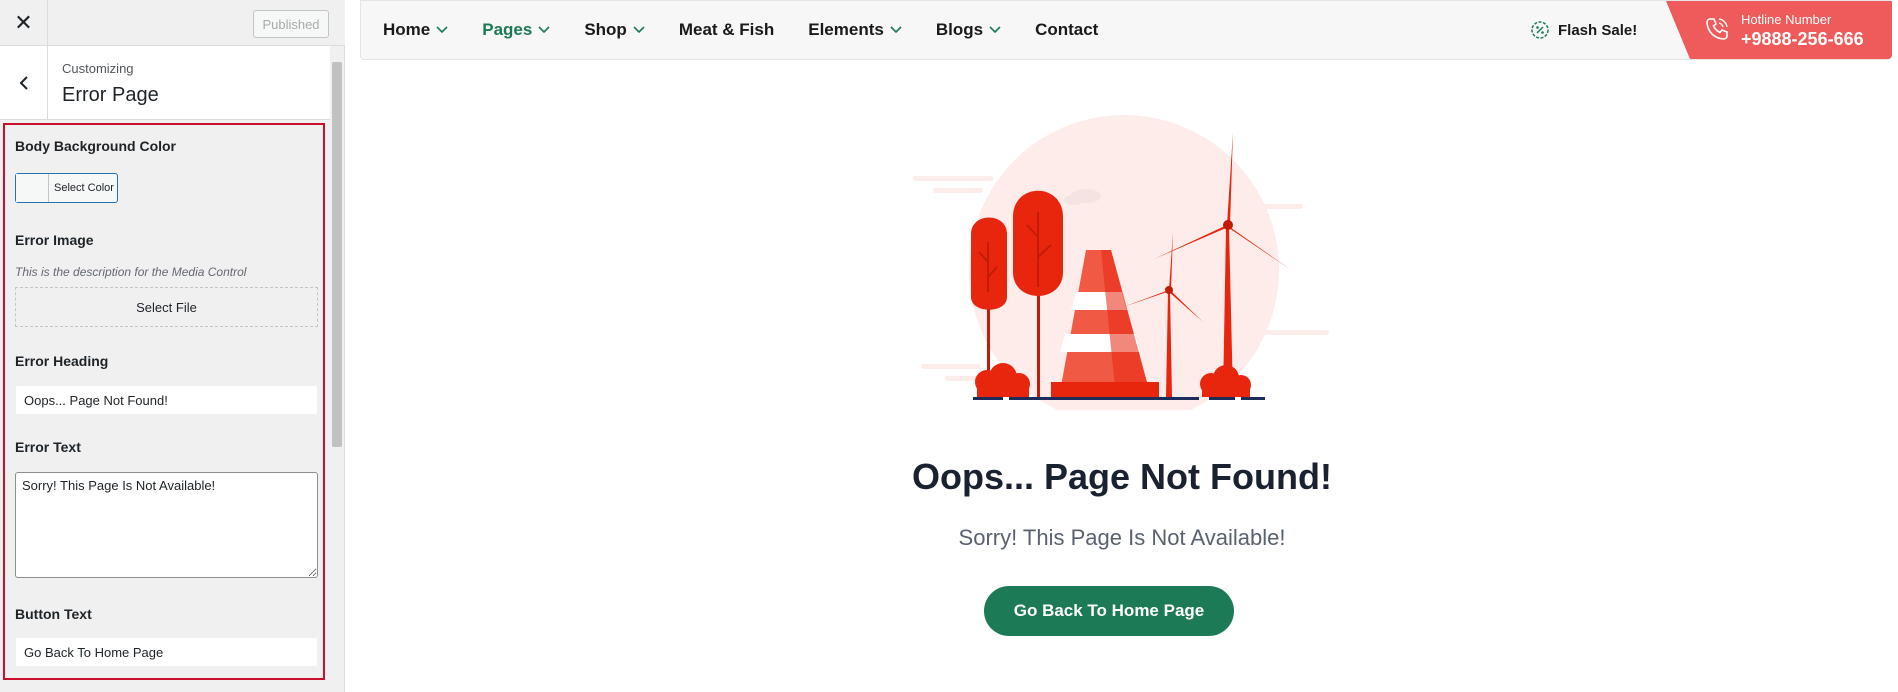 Image resolution: width=1898 pixels, height=692 pixels. Describe the element at coordinates (1802, 39) in the screenshot. I see `hotline-number: +9888-256-666` at that location.